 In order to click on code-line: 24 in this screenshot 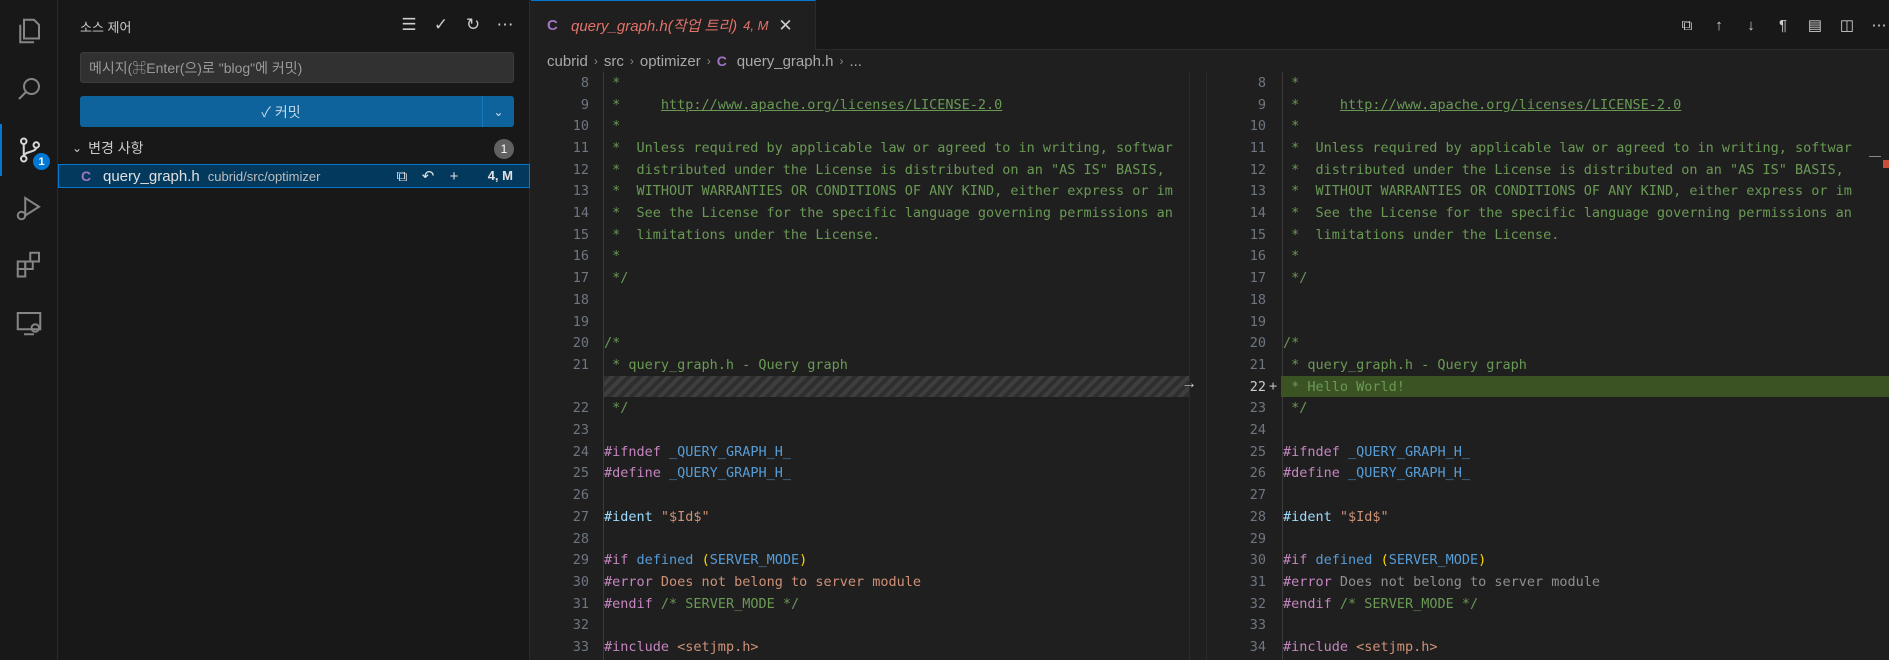, I will do `click(1548, 430)`.